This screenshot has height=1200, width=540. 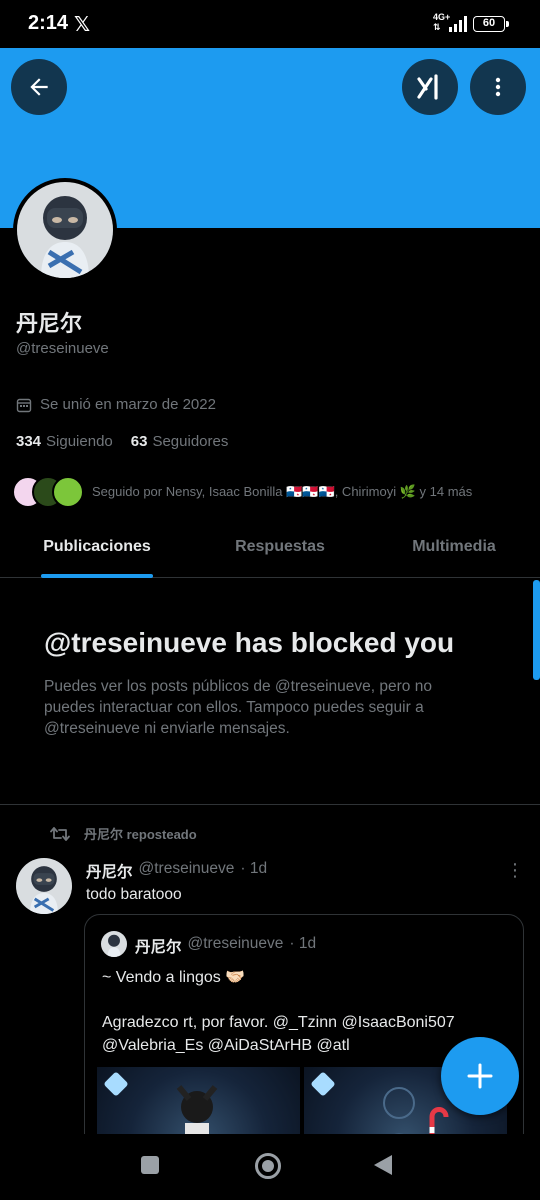 What do you see at coordinates (109, 871) in the screenshot?
I see `post-author-name: 丹尼尔` at bounding box center [109, 871].